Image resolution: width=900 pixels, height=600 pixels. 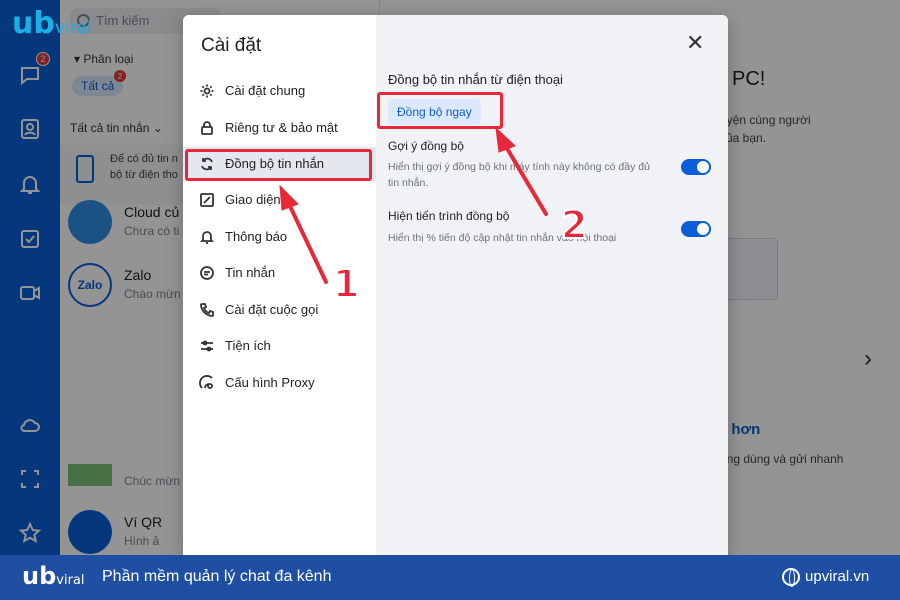 I want to click on footer-logo: ubviral, so click(x=53, y=576).